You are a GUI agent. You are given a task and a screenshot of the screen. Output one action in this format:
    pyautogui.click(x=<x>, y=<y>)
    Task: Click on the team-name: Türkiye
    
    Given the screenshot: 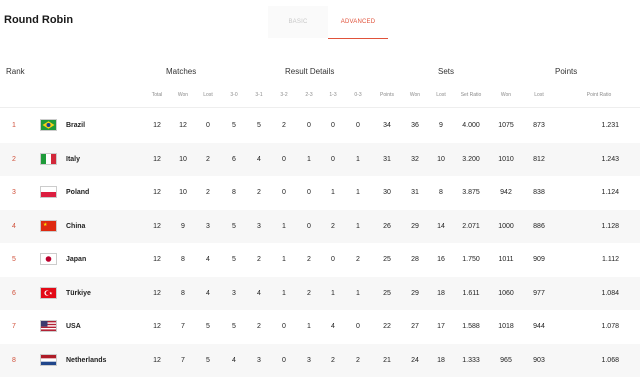 What is the action you would take?
    pyautogui.click(x=78, y=293)
    